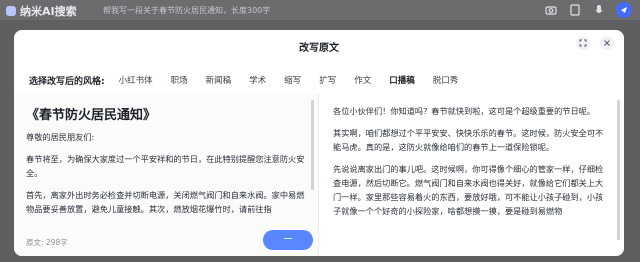 The image size is (640, 262). What do you see at coordinates (446, 80) in the screenshot?
I see `style-option-talk-show: 脱口秀` at bounding box center [446, 80].